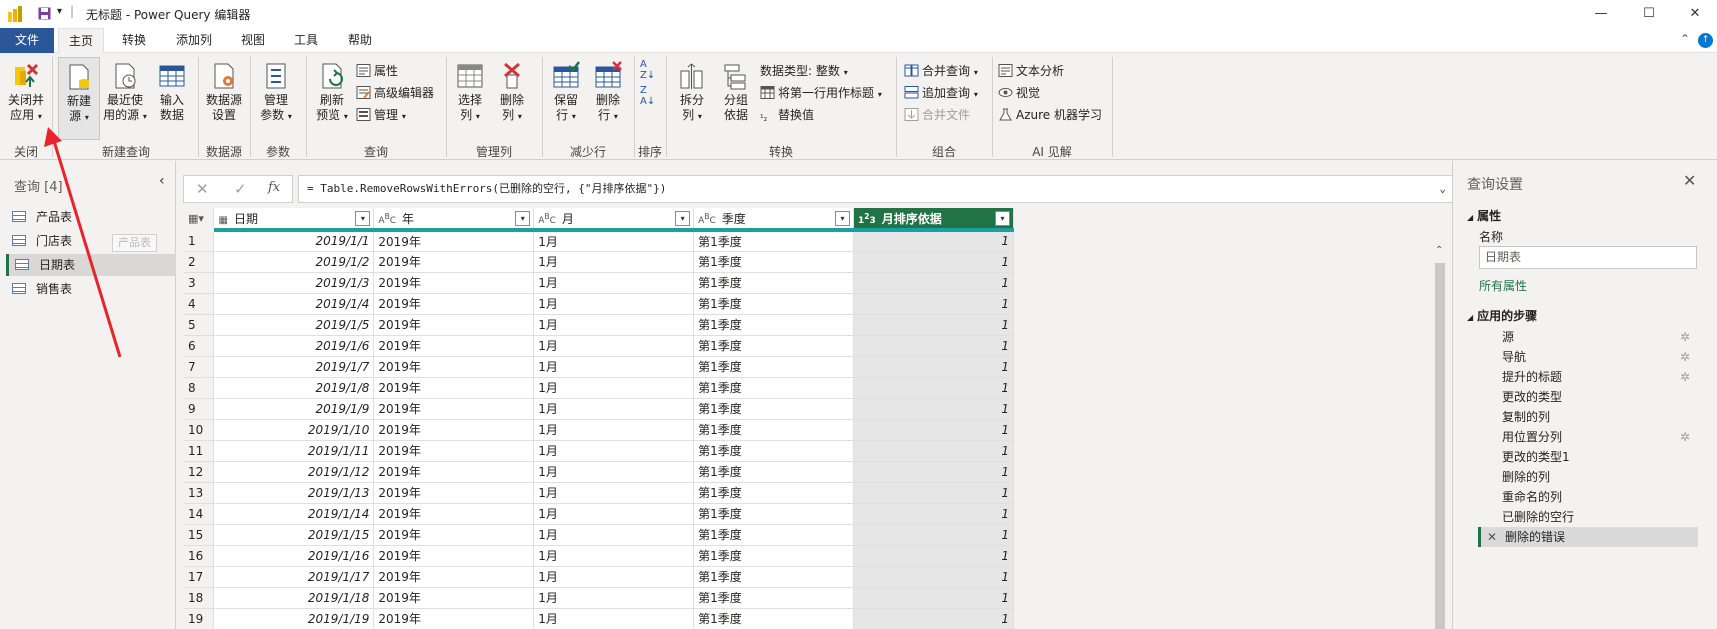  I want to click on applied-step: 导航 ✲, so click(1588, 357).